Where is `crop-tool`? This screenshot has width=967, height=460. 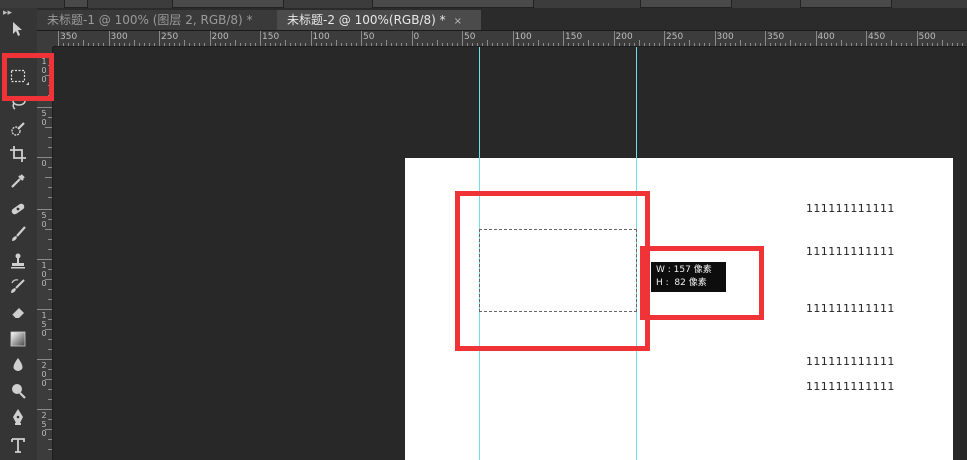 crop-tool is located at coordinates (18, 154).